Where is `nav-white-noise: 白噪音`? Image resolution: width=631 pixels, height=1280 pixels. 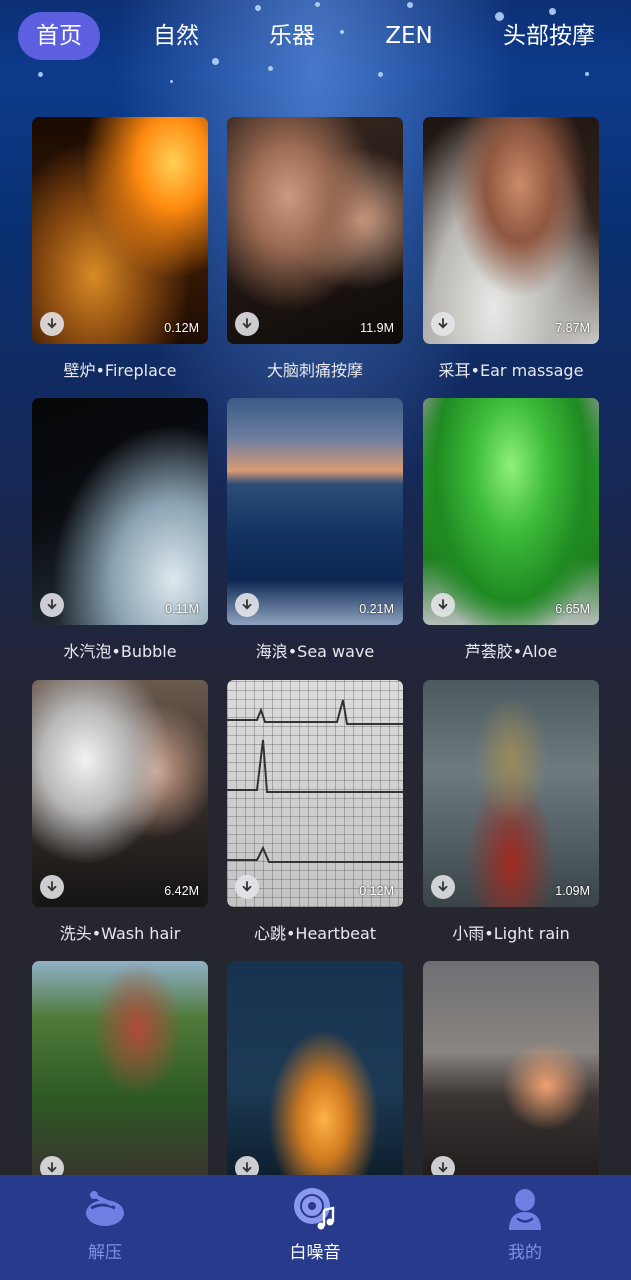 nav-white-noise: 白噪音 is located at coordinates (315, 1227).